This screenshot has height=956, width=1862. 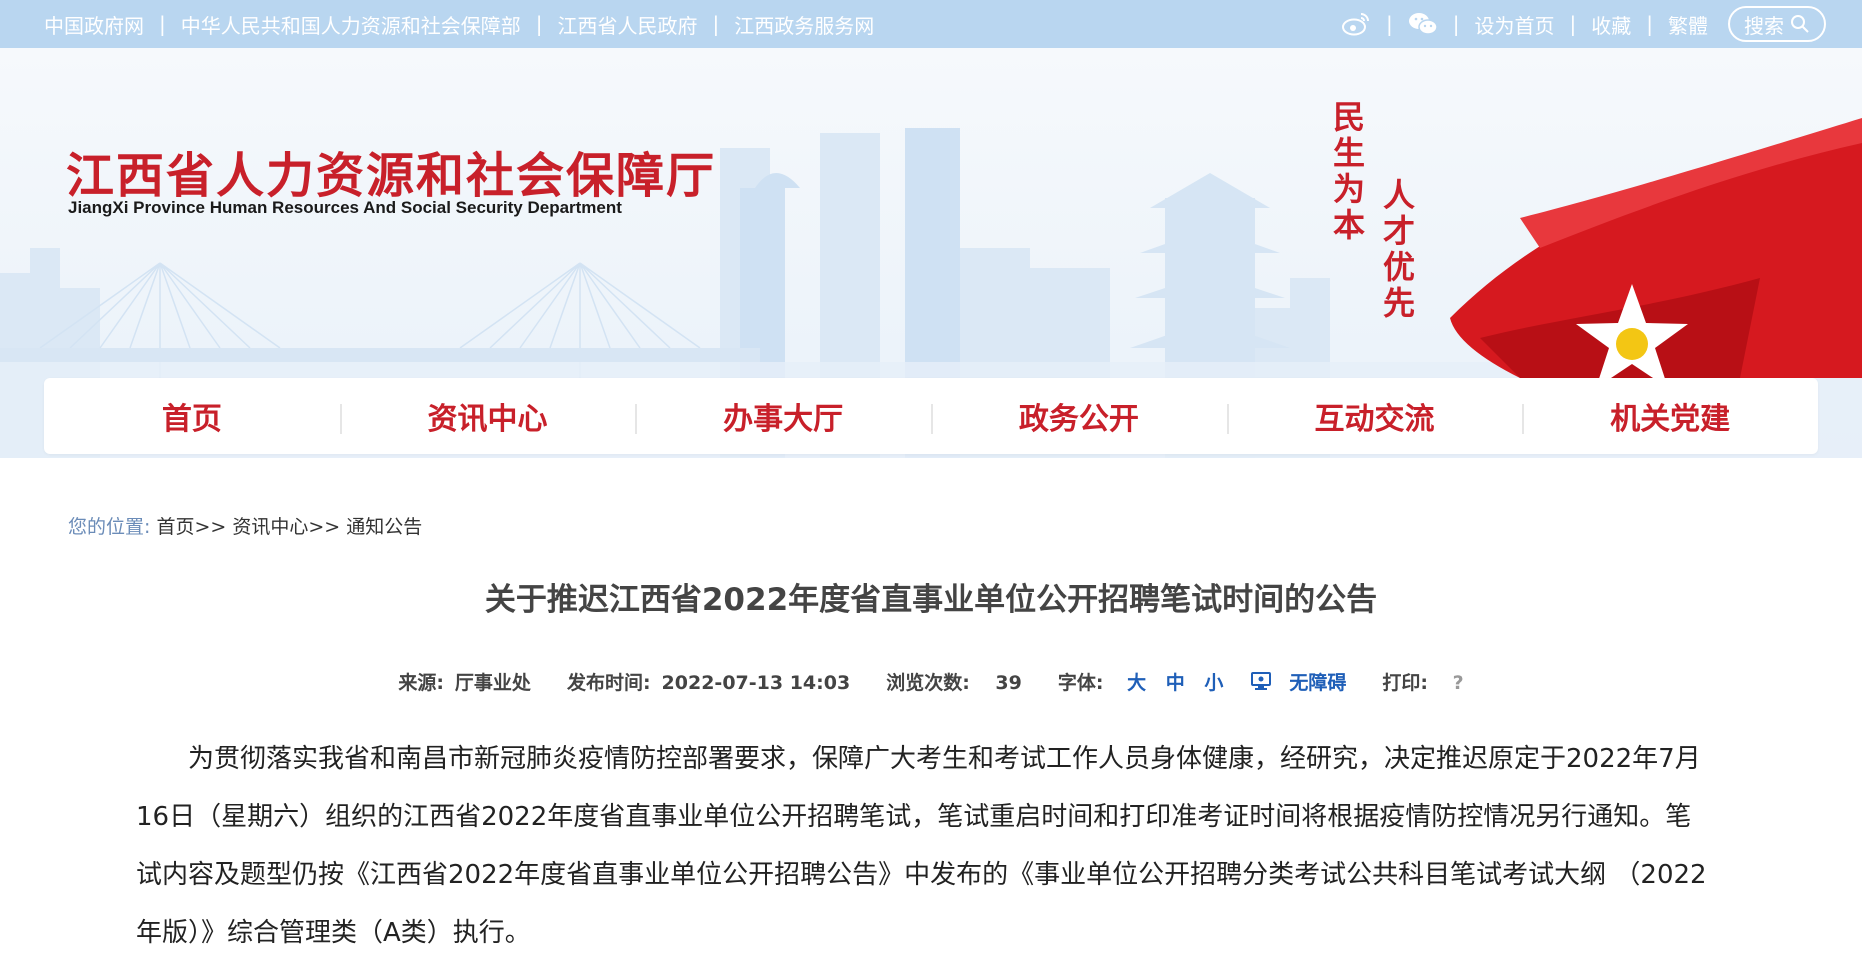 I want to click on font-small-button: 小, so click(x=1213, y=683).